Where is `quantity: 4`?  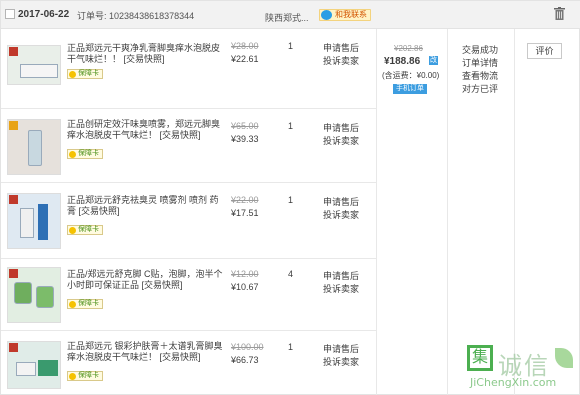 quantity: 4 is located at coordinates (291, 274).